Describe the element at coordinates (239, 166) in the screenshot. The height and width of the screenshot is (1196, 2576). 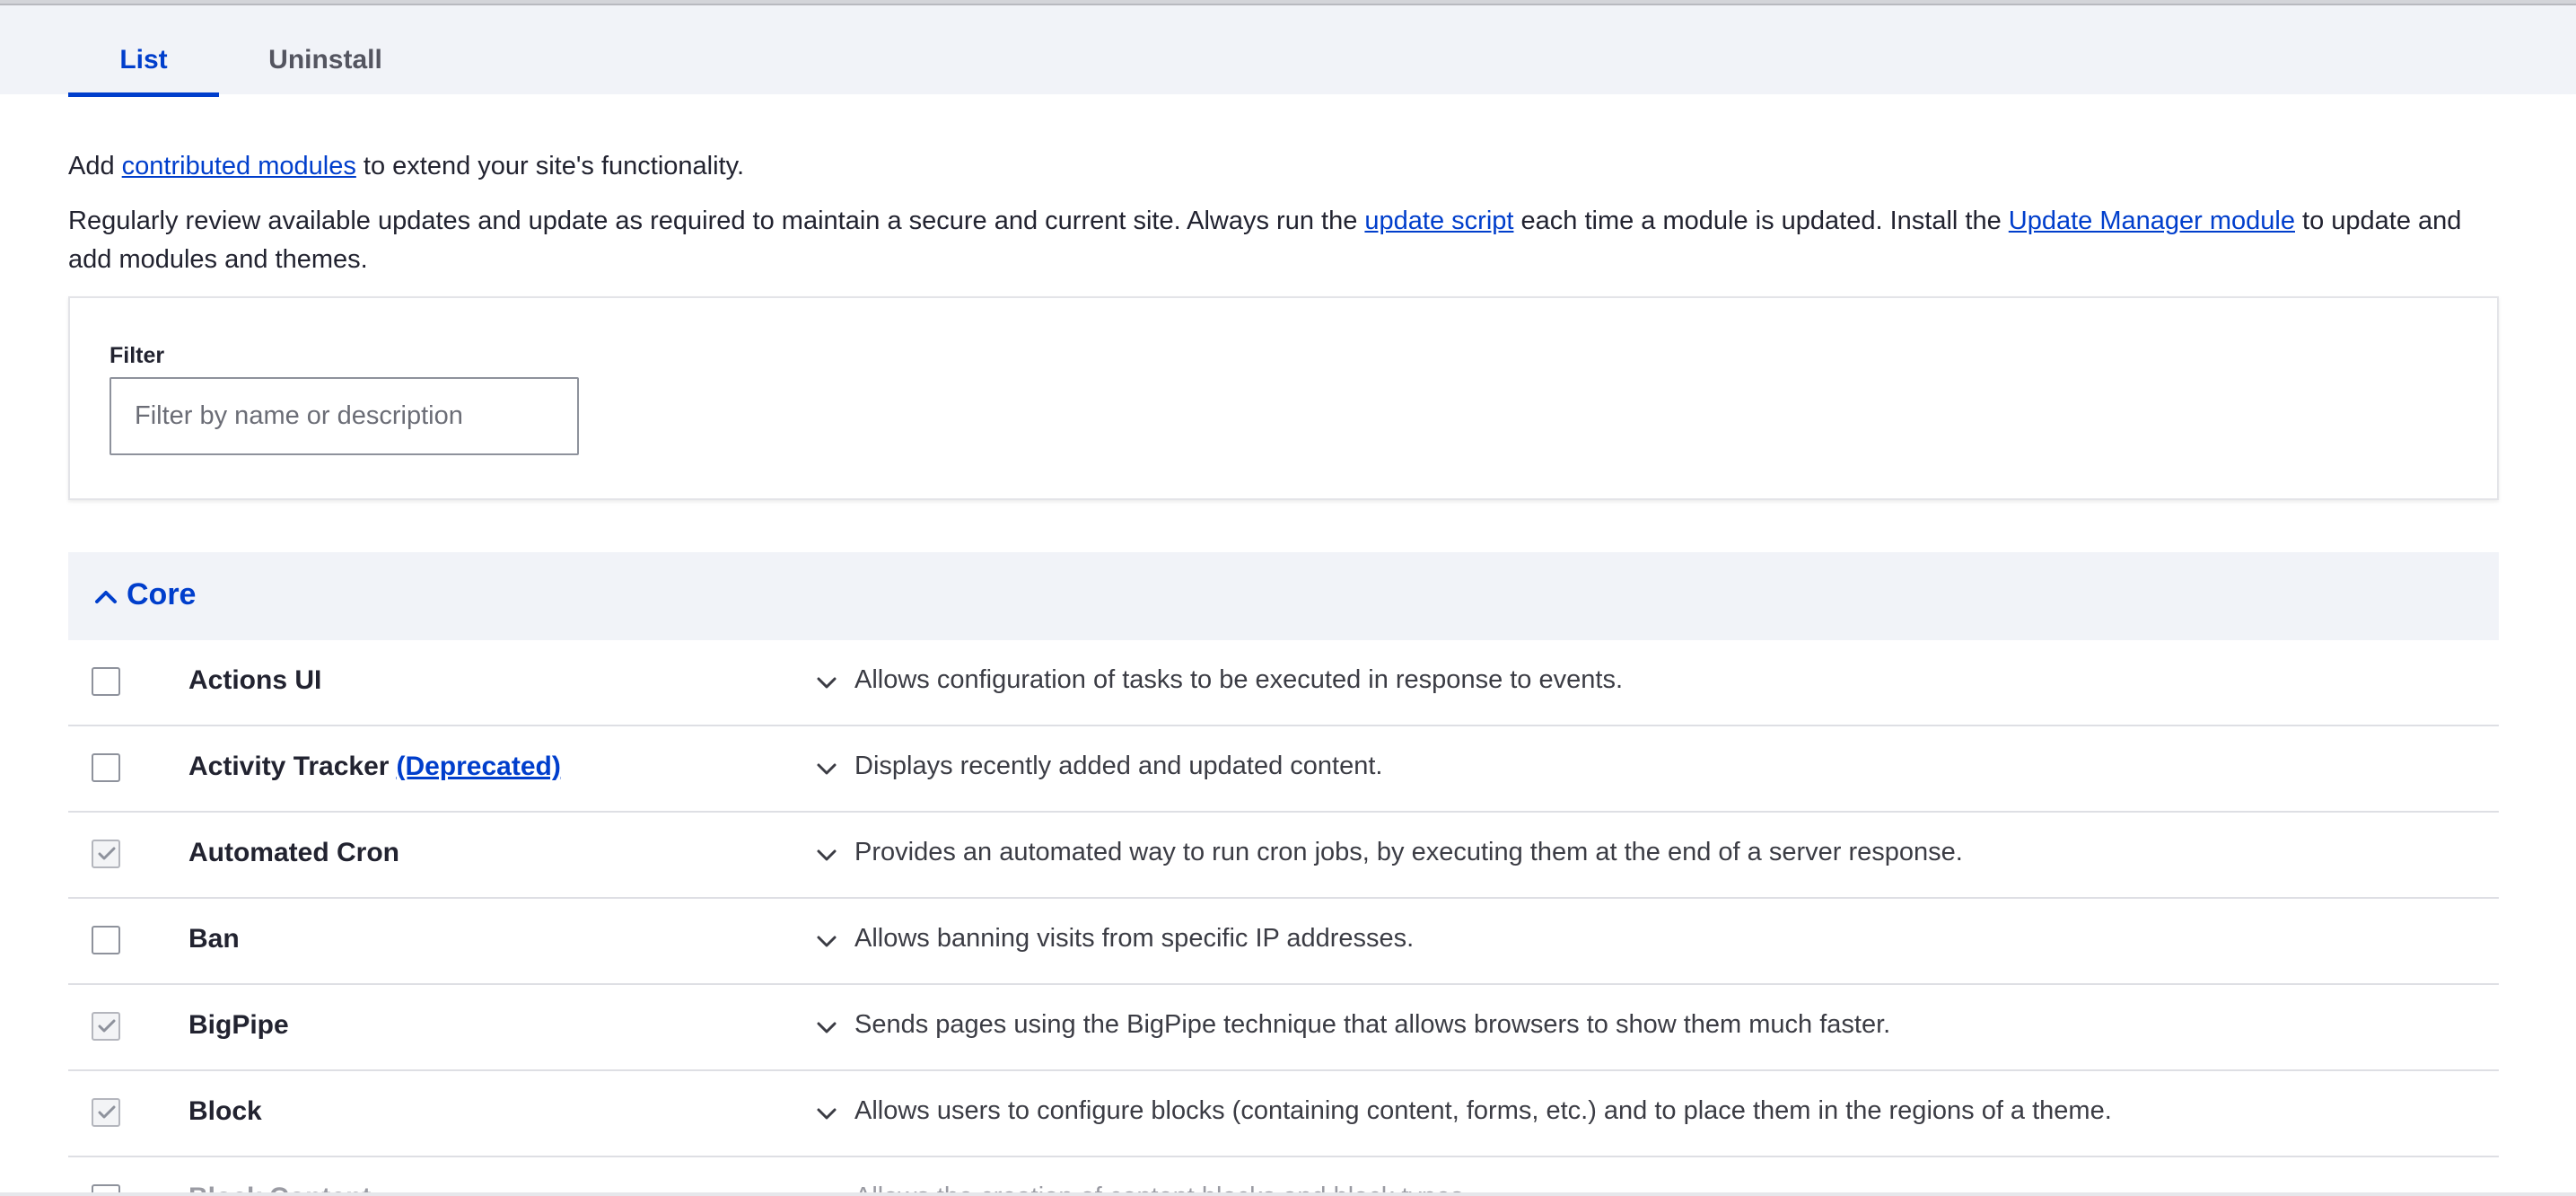
I see `contributed-modules-link: contributed modules` at that location.